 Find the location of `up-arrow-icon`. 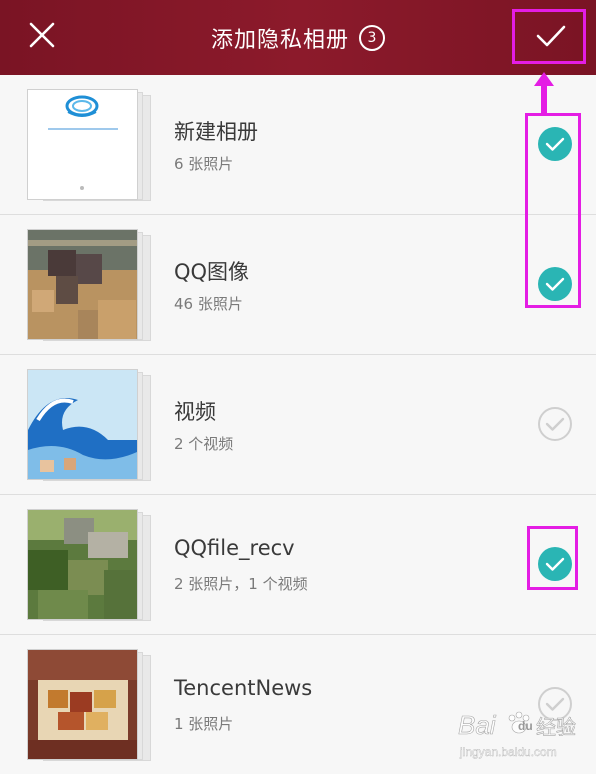

up-arrow-icon is located at coordinates (544, 93).